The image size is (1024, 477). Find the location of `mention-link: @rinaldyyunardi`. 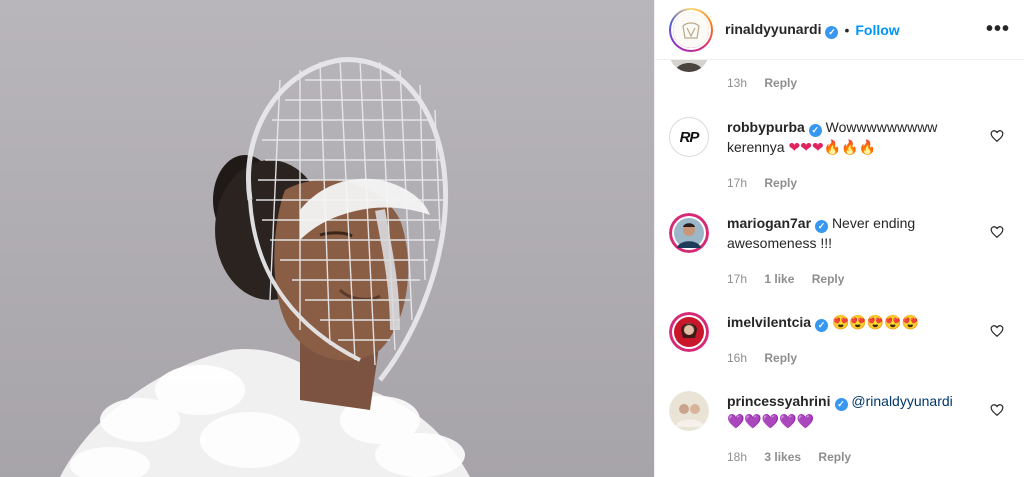

mention-link: @rinaldyyunardi is located at coordinates (901, 401).